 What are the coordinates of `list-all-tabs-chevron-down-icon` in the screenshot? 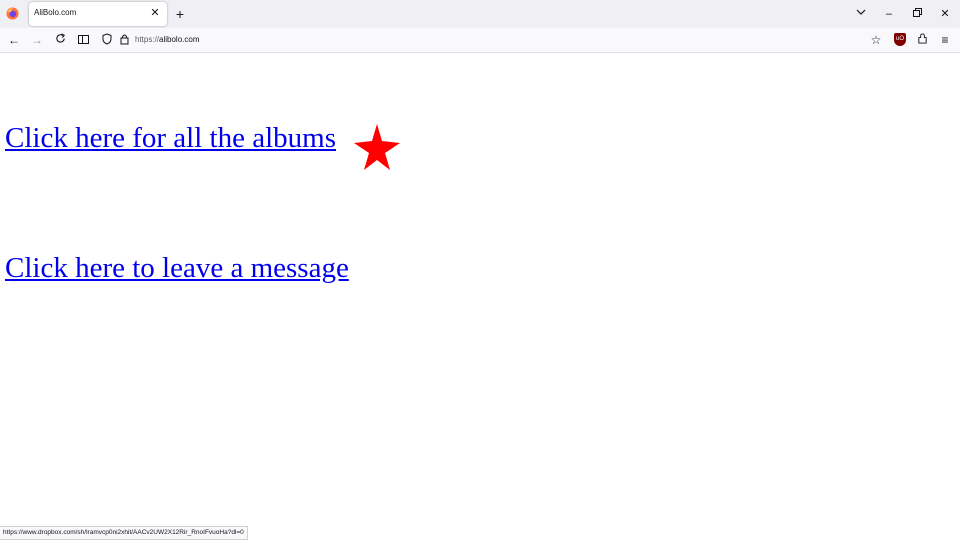 It's located at (861, 14).